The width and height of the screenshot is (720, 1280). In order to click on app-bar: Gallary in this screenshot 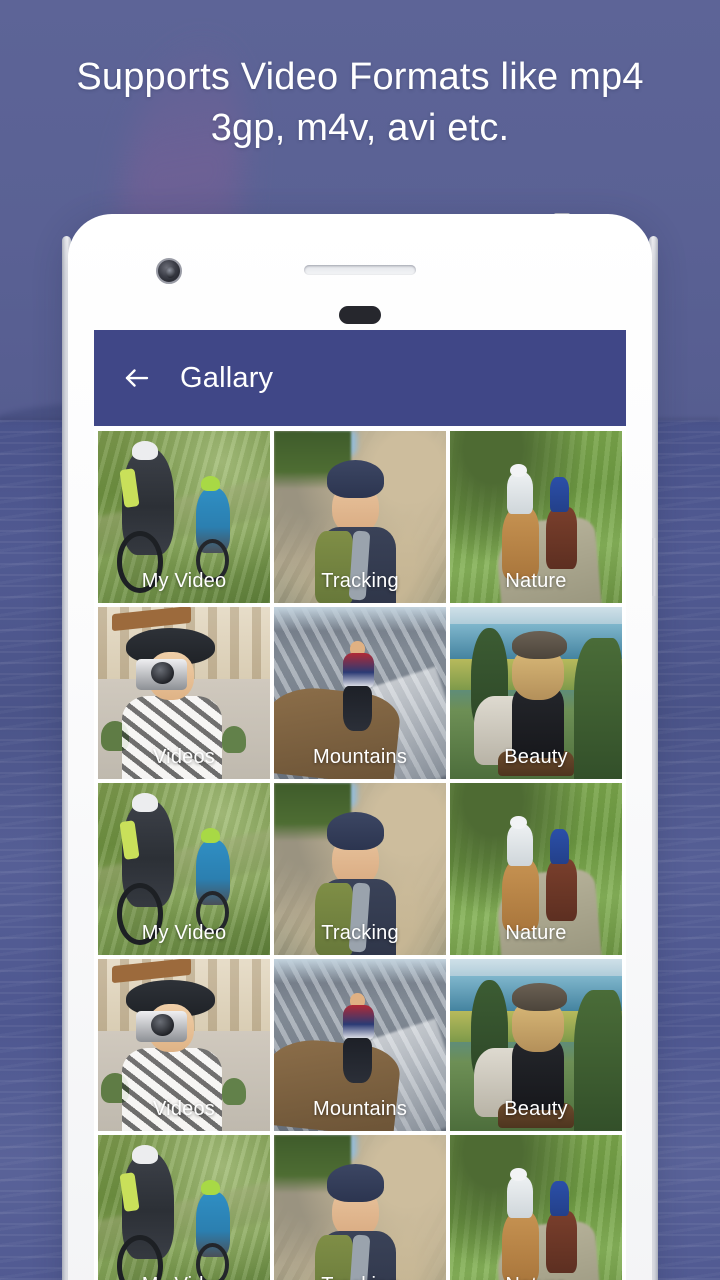, I will do `click(360, 378)`.